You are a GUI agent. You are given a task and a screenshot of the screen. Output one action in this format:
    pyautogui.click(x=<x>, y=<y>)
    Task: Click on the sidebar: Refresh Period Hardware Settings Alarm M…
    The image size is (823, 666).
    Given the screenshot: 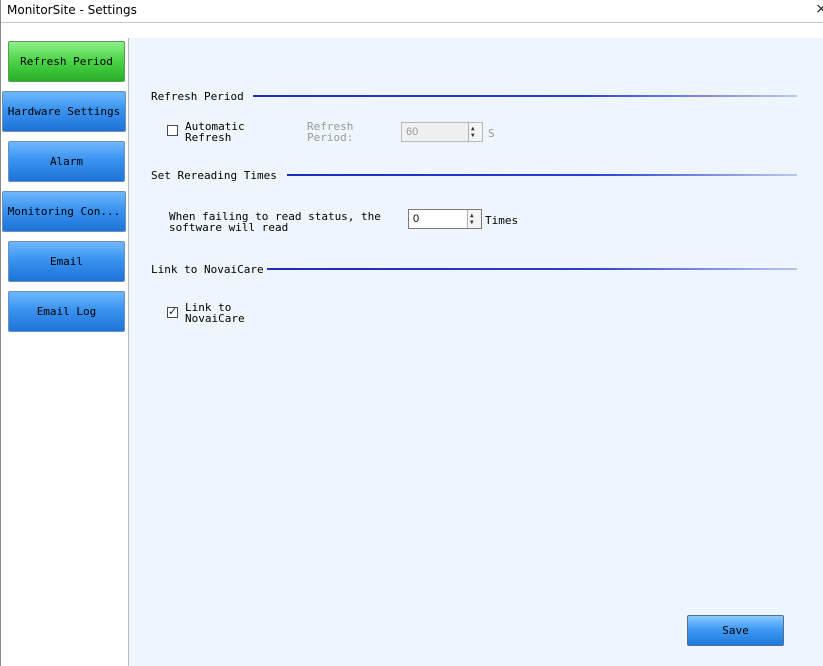 What is the action you would take?
    pyautogui.click(x=65, y=352)
    